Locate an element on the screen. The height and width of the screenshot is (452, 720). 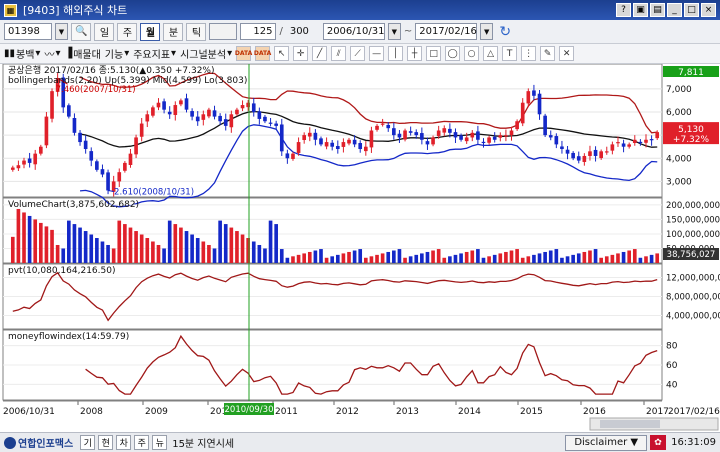
signal-menu: 시그널분석 ▾ is located at coordinates (206, 53).